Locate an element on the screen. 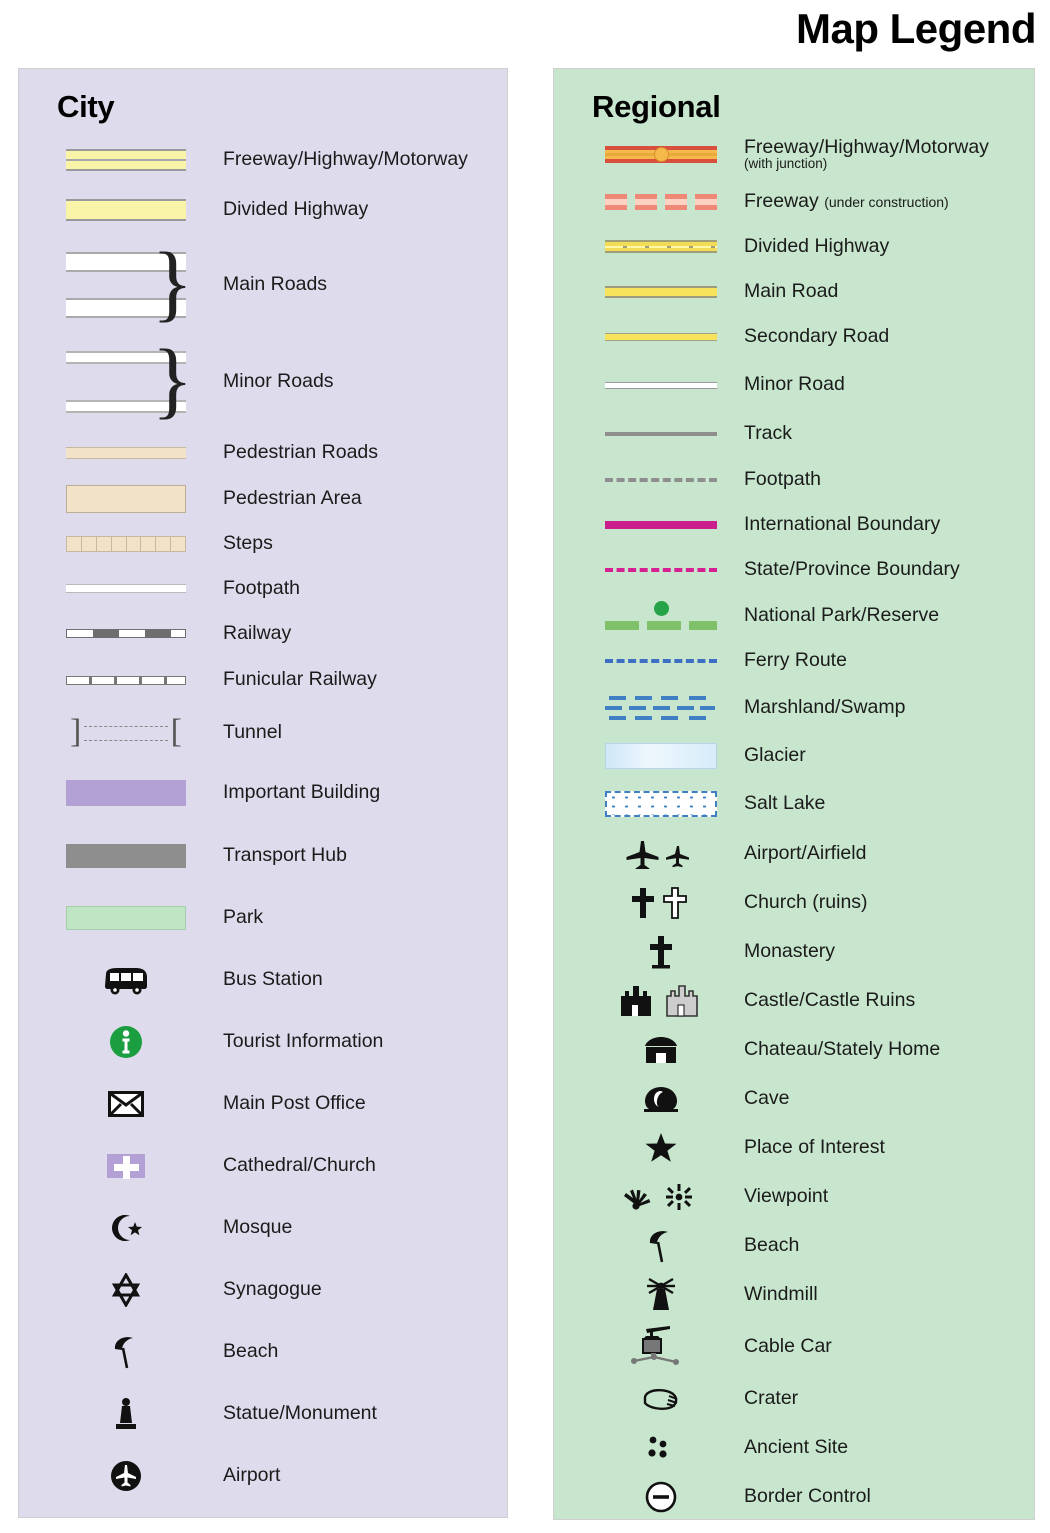  airplane-pair-icon is located at coordinates (661, 854).